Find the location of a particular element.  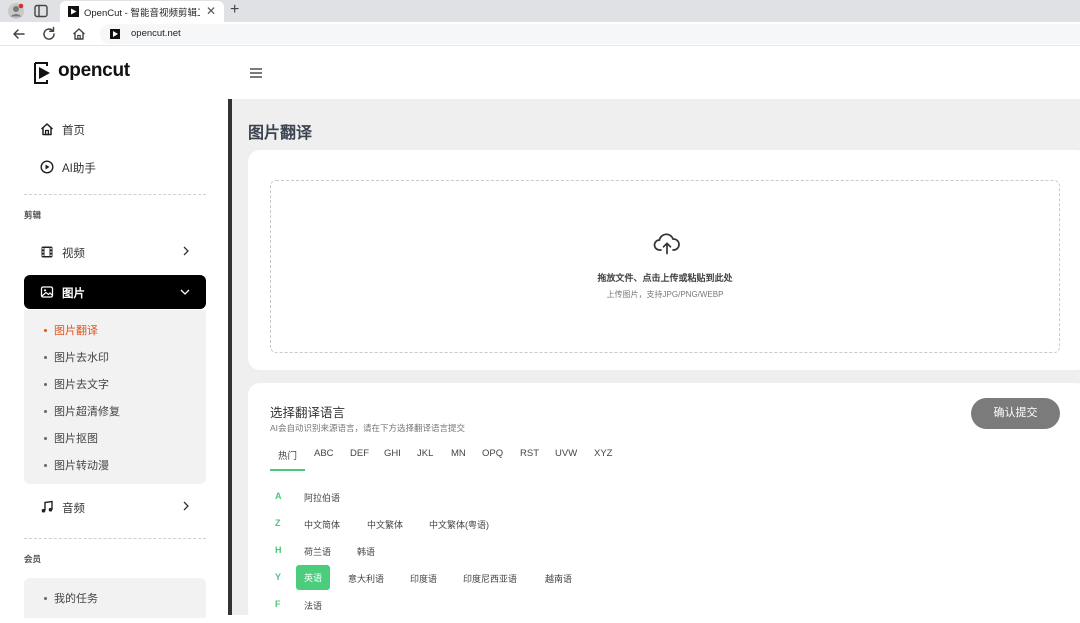

lang-option: 印度尼西亚语 is located at coordinates (490, 578).